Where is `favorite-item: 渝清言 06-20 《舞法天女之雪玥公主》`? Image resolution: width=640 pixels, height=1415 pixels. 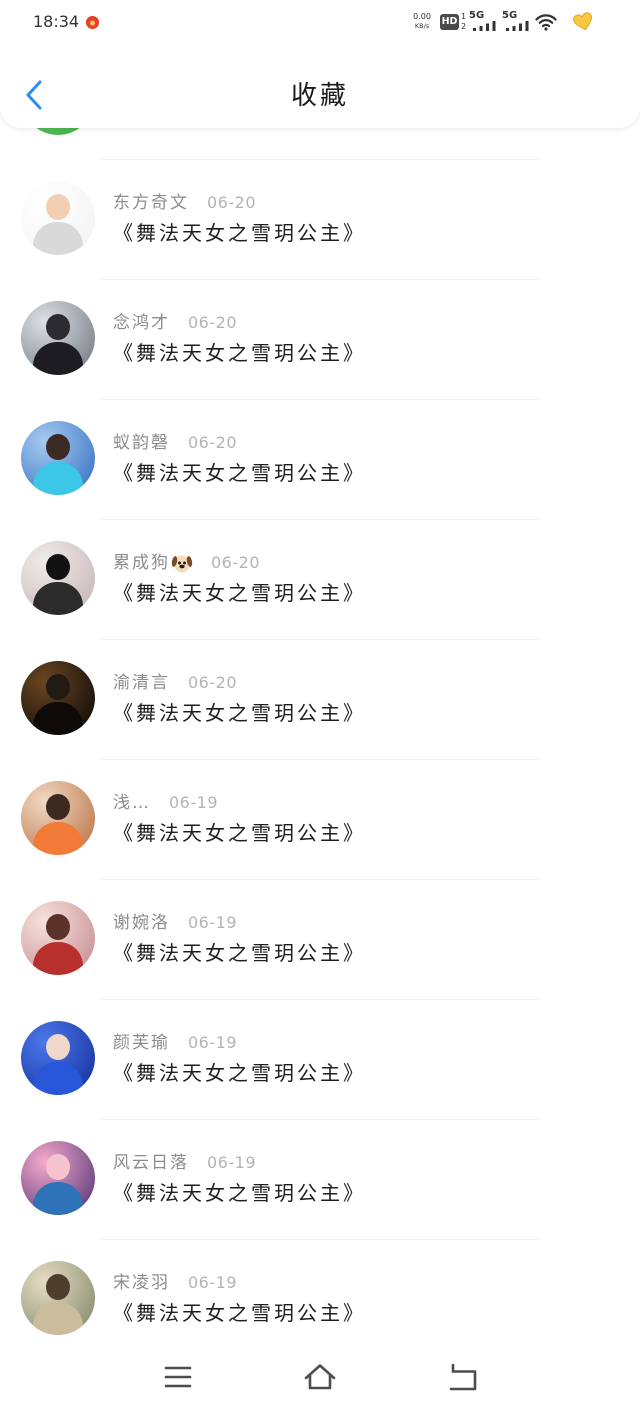 favorite-item: 渝清言 06-20 《舞法天女之雪玥公主》 is located at coordinates (320, 700).